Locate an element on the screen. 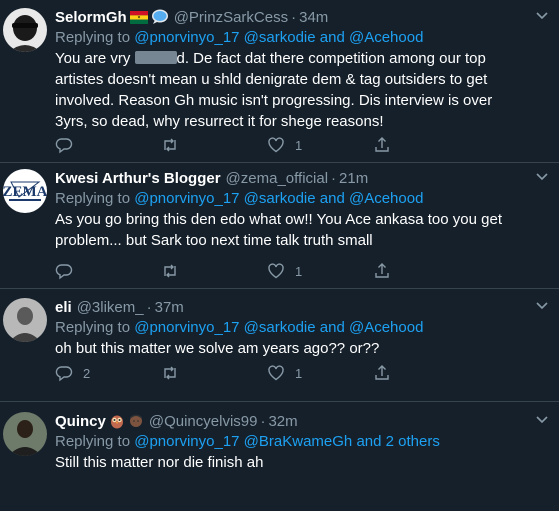 This screenshot has height=511, width=559. tweet-actions: 2 1 is located at coordinates (267, 373).